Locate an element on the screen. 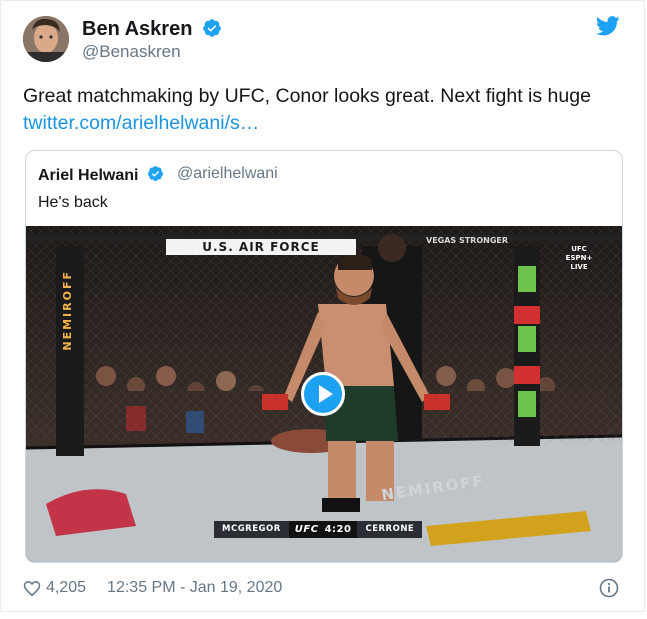  author-handle: @Benaskren is located at coordinates (131, 52).